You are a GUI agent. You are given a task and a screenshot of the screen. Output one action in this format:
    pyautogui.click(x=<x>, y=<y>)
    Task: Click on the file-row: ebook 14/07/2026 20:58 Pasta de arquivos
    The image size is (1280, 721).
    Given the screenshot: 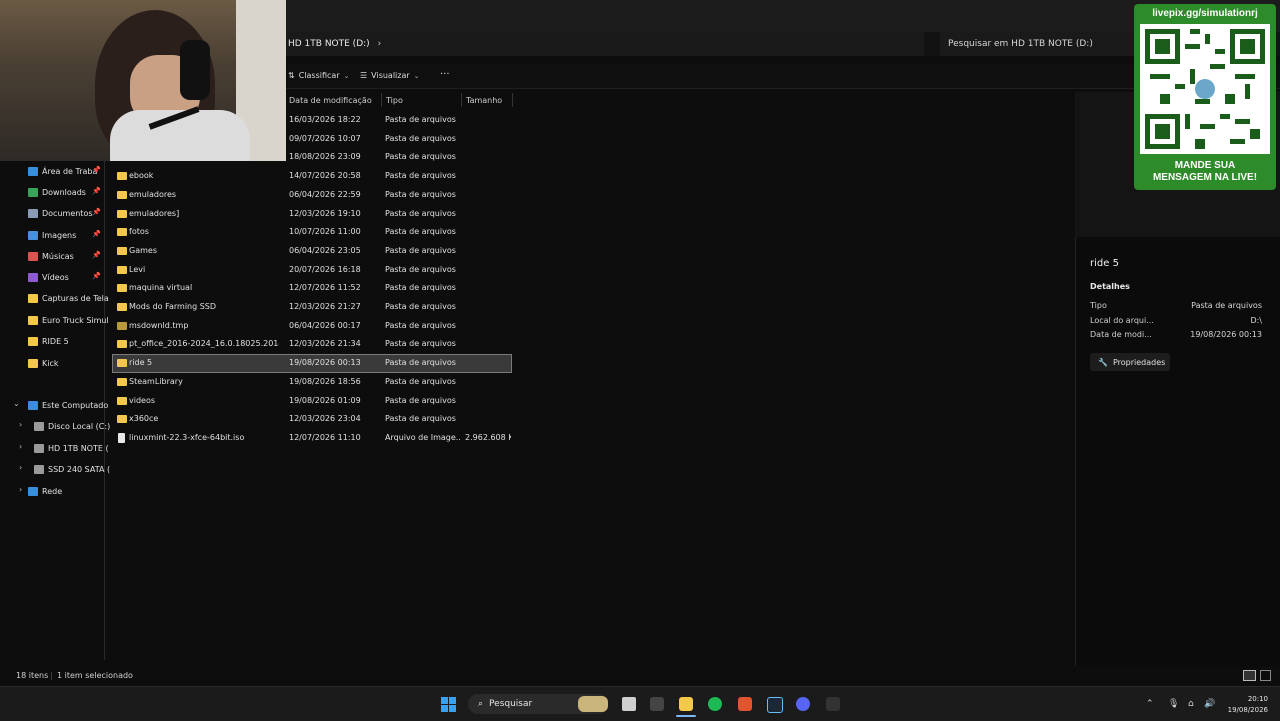 What is the action you would take?
    pyautogui.click(x=312, y=176)
    